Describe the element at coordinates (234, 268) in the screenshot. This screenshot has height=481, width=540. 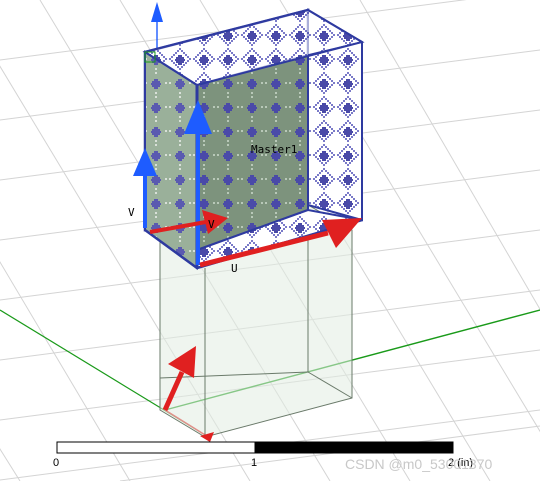
I see `u-axis-label: U` at that location.